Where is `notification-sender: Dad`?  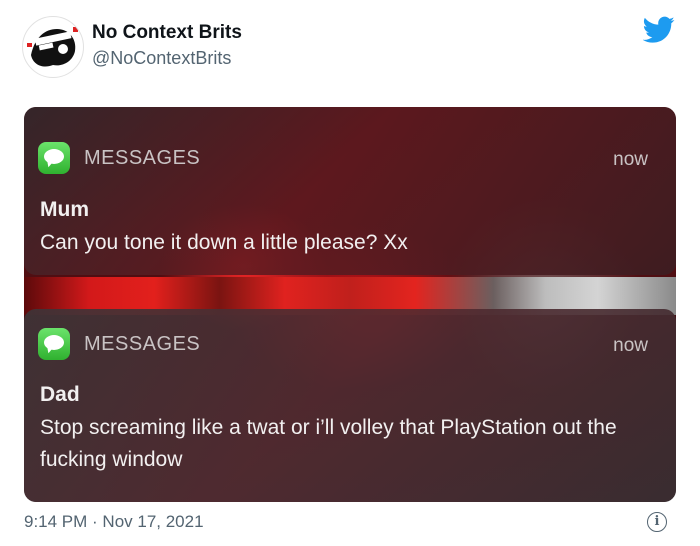
notification-sender: Dad is located at coordinates (60, 394).